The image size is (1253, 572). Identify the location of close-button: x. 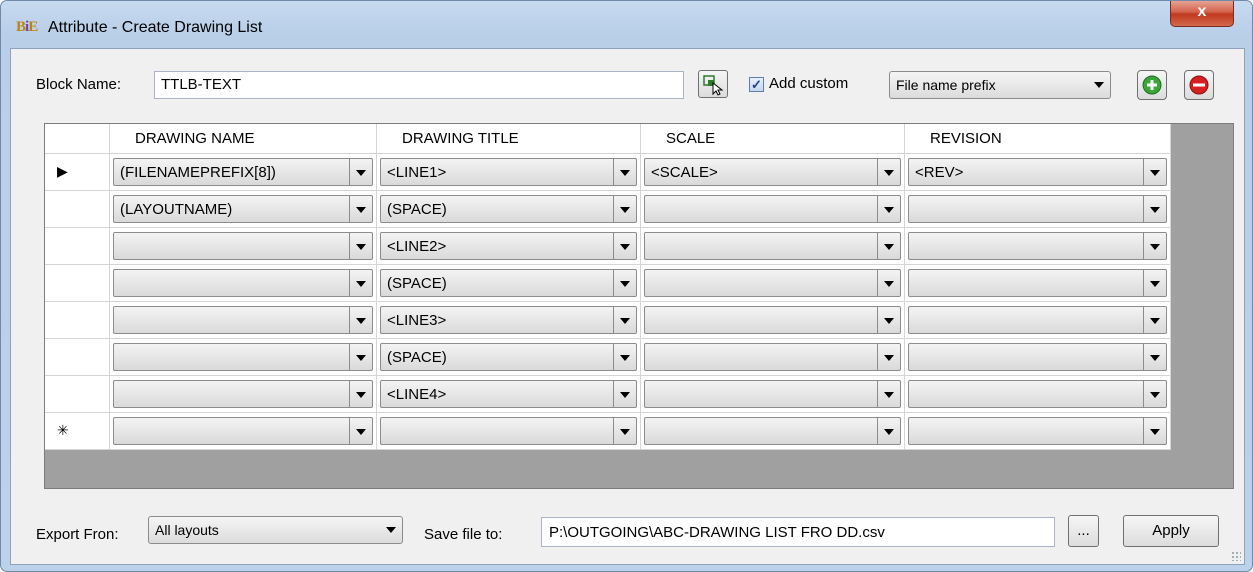
(1202, 14).